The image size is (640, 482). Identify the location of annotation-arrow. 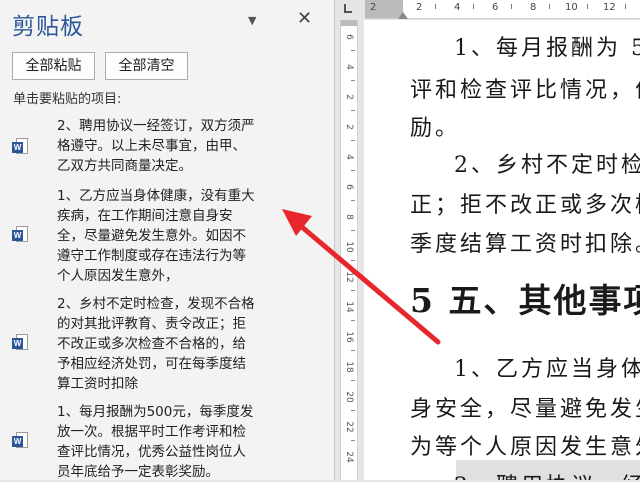
(361, 277).